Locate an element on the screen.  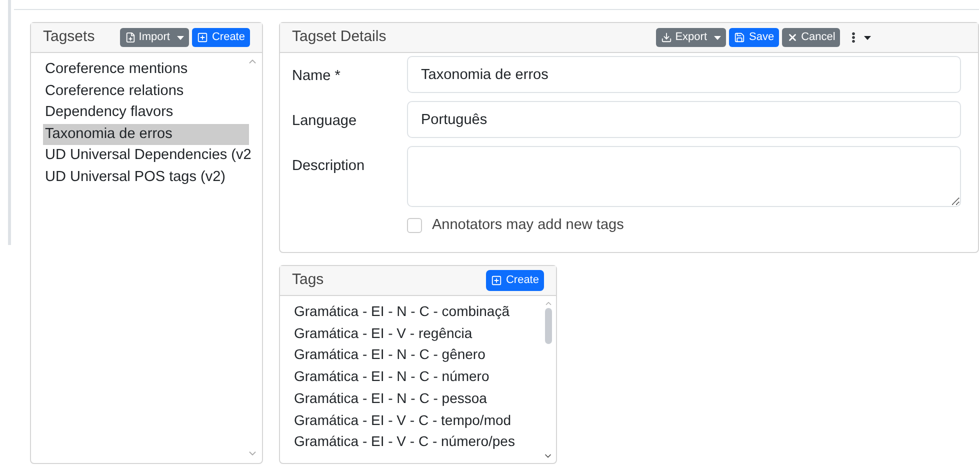
cancel-button: Cancel is located at coordinates (811, 37).